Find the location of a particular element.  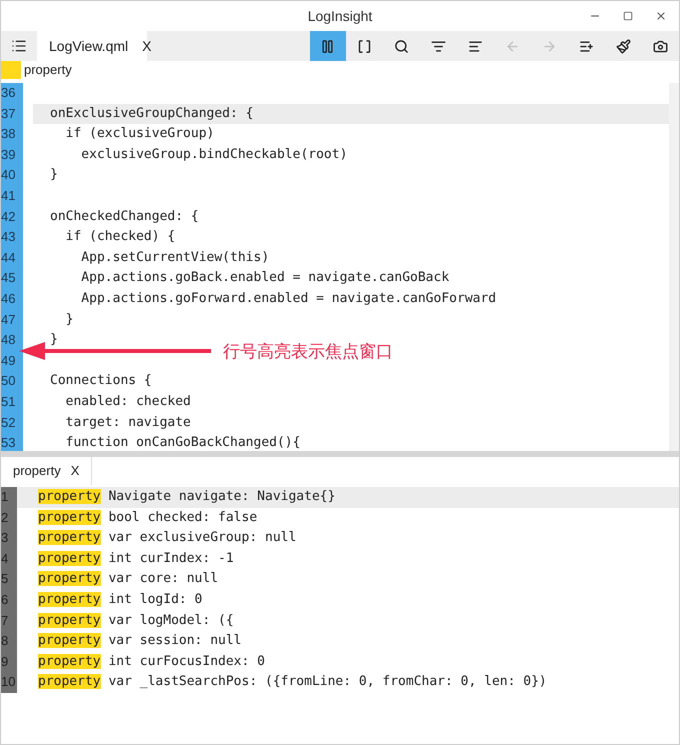

code-line: property var core: null is located at coordinates (128, 579).